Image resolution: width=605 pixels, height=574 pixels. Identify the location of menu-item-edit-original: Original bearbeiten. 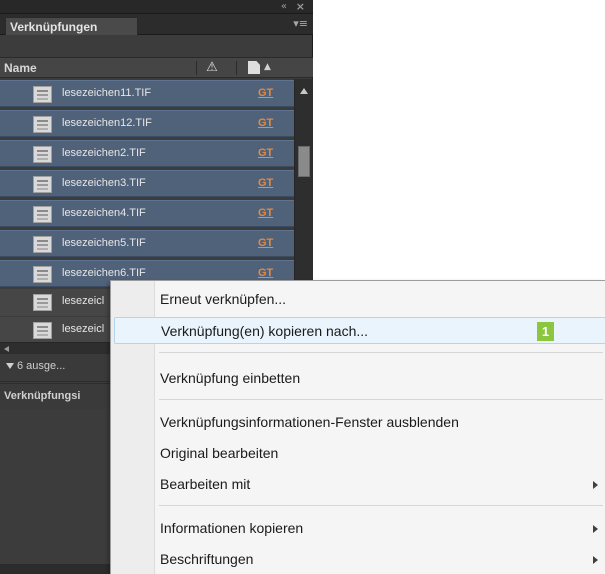
(359, 453).